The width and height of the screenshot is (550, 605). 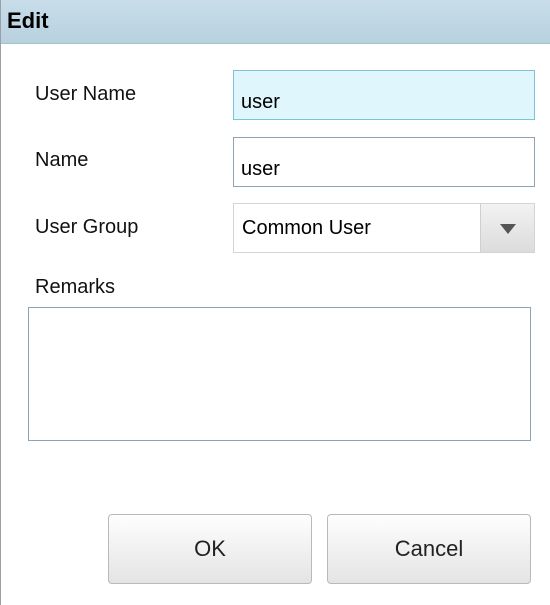 I want to click on cancel-button: Cancel, so click(x=429, y=549).